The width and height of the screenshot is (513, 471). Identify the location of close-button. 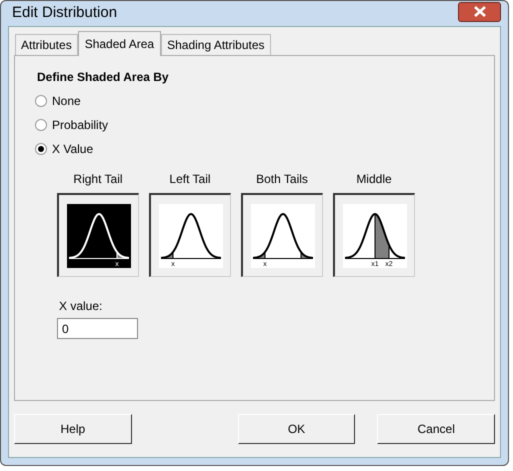
(479, 12).